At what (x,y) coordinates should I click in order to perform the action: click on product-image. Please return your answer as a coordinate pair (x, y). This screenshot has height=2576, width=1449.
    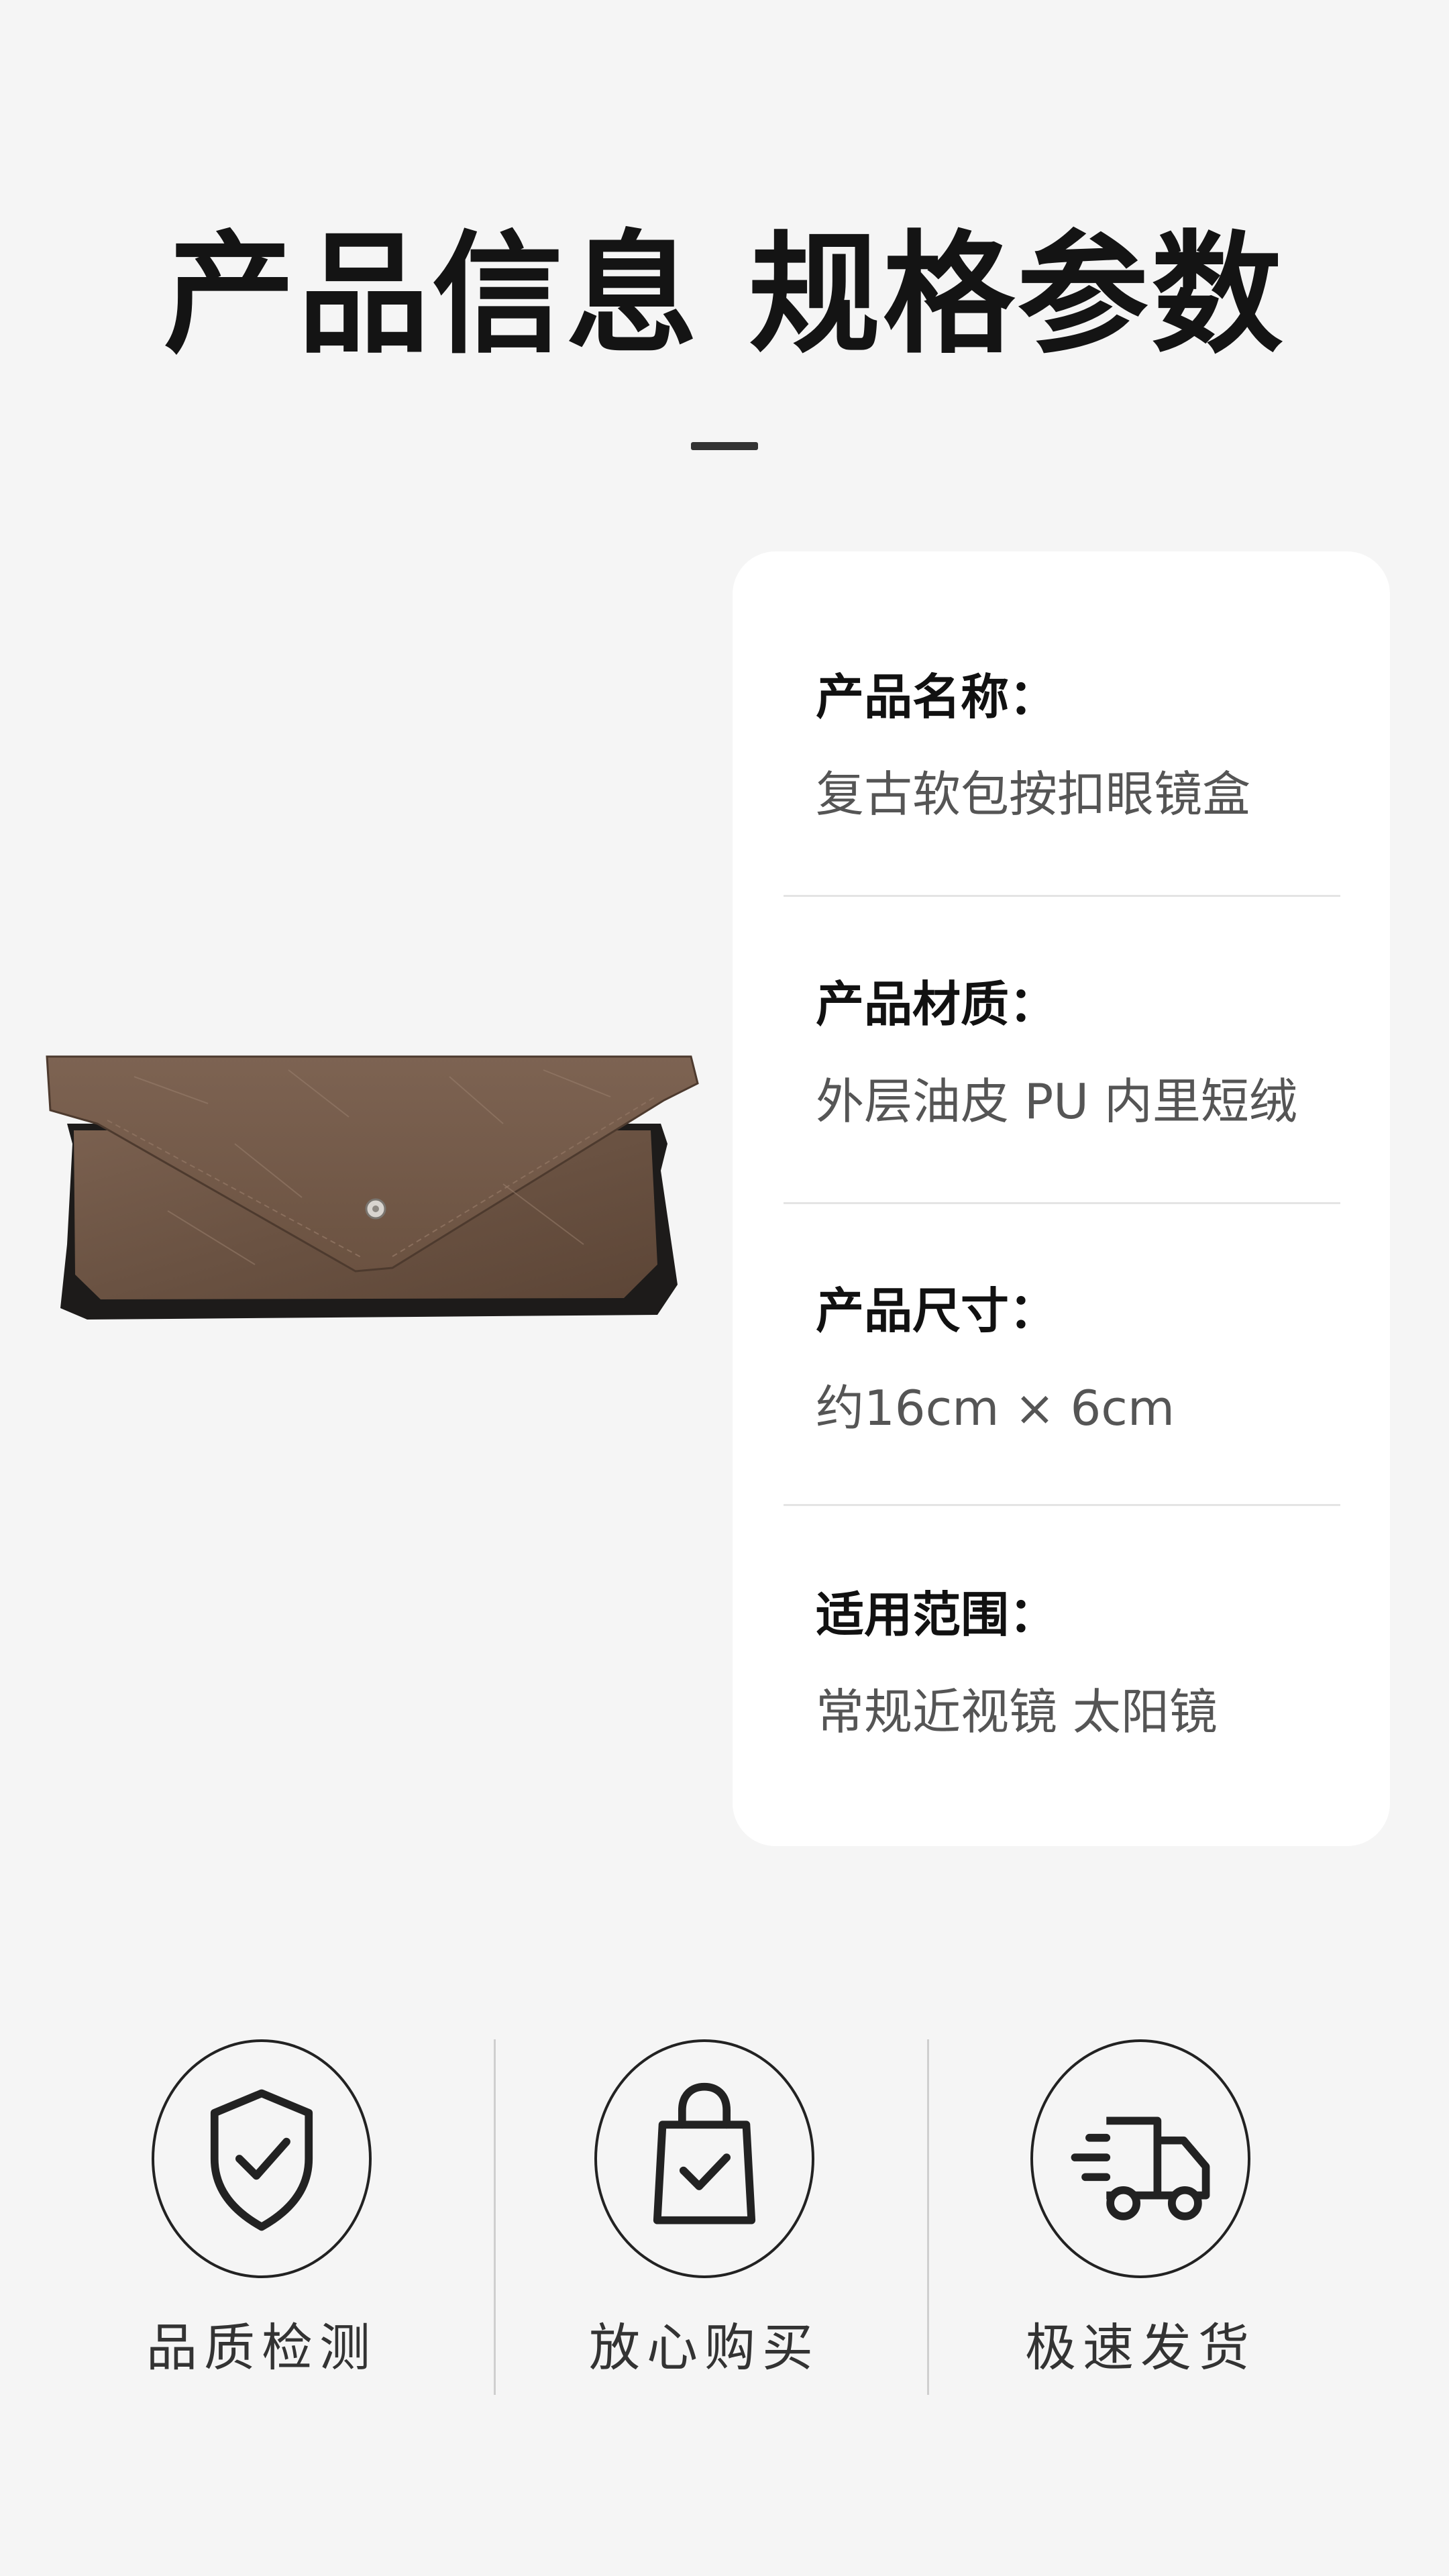
    Looking at the image, I should click on (369, 1194).